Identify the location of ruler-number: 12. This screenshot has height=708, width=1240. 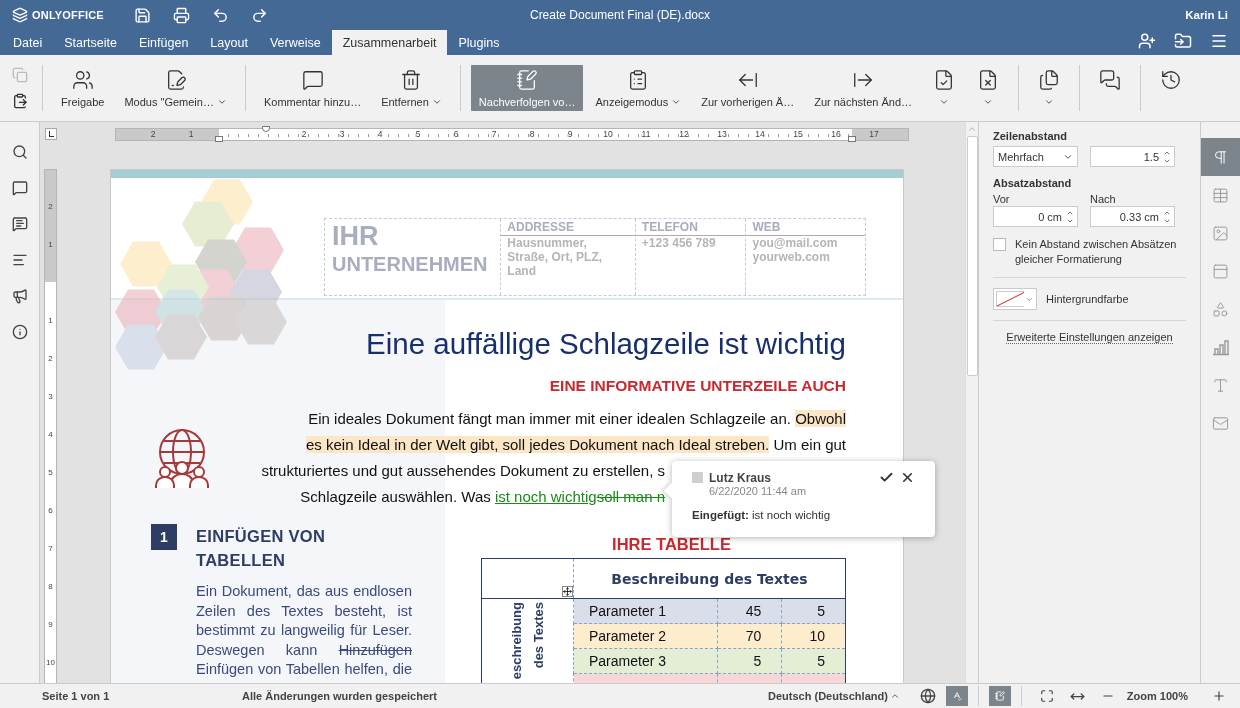
(684, 134).